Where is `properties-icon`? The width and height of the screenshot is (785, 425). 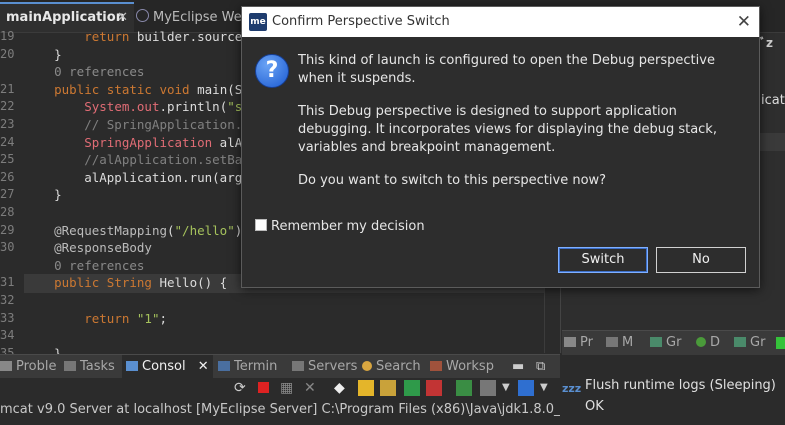
properties-icon is located at coordinates (570, 342).